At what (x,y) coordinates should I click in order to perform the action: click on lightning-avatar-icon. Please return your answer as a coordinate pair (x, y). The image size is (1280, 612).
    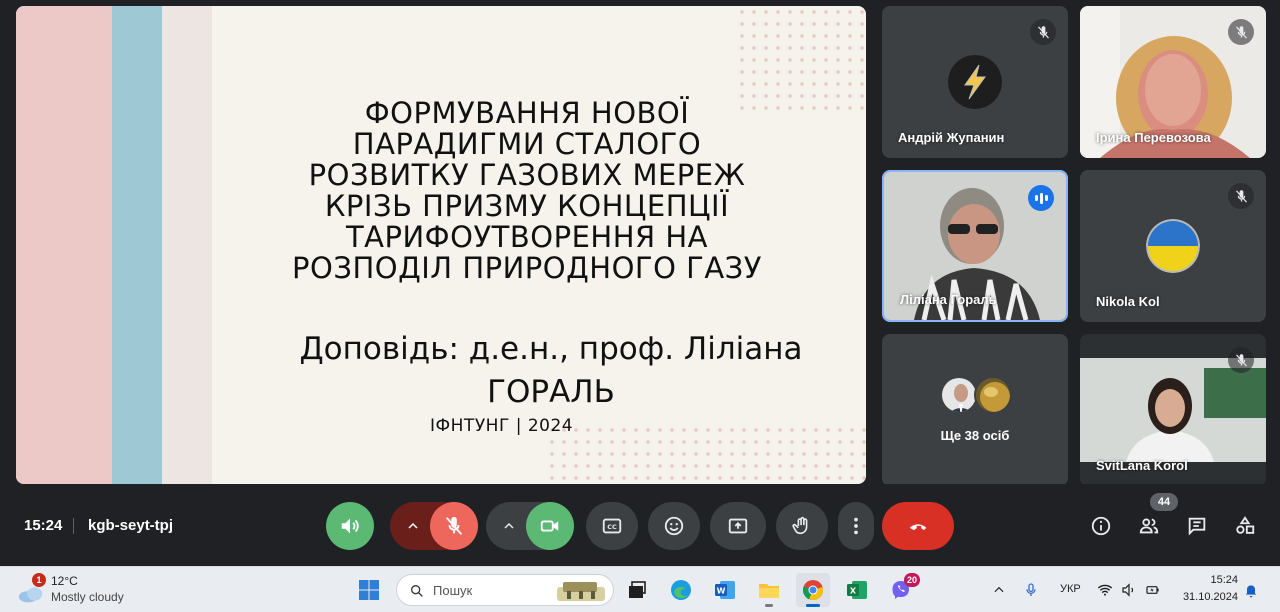
    Looking at the image, I should click on (975, 82).